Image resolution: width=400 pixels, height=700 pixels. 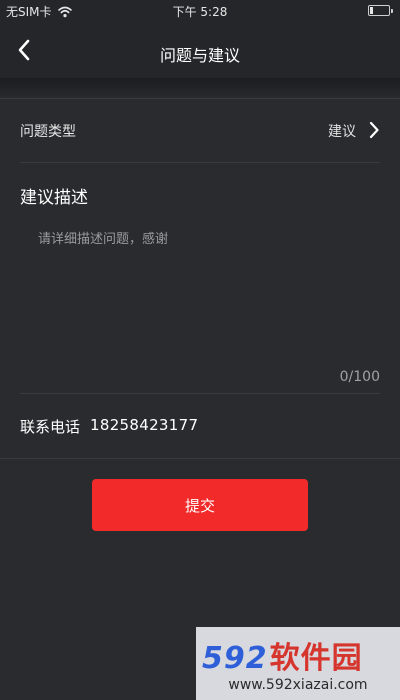 What do you see at coordinates (298, 685) in the screenshot?
I see `watermark-url: www.592xiazai.com` at bounding box center [298, 685].